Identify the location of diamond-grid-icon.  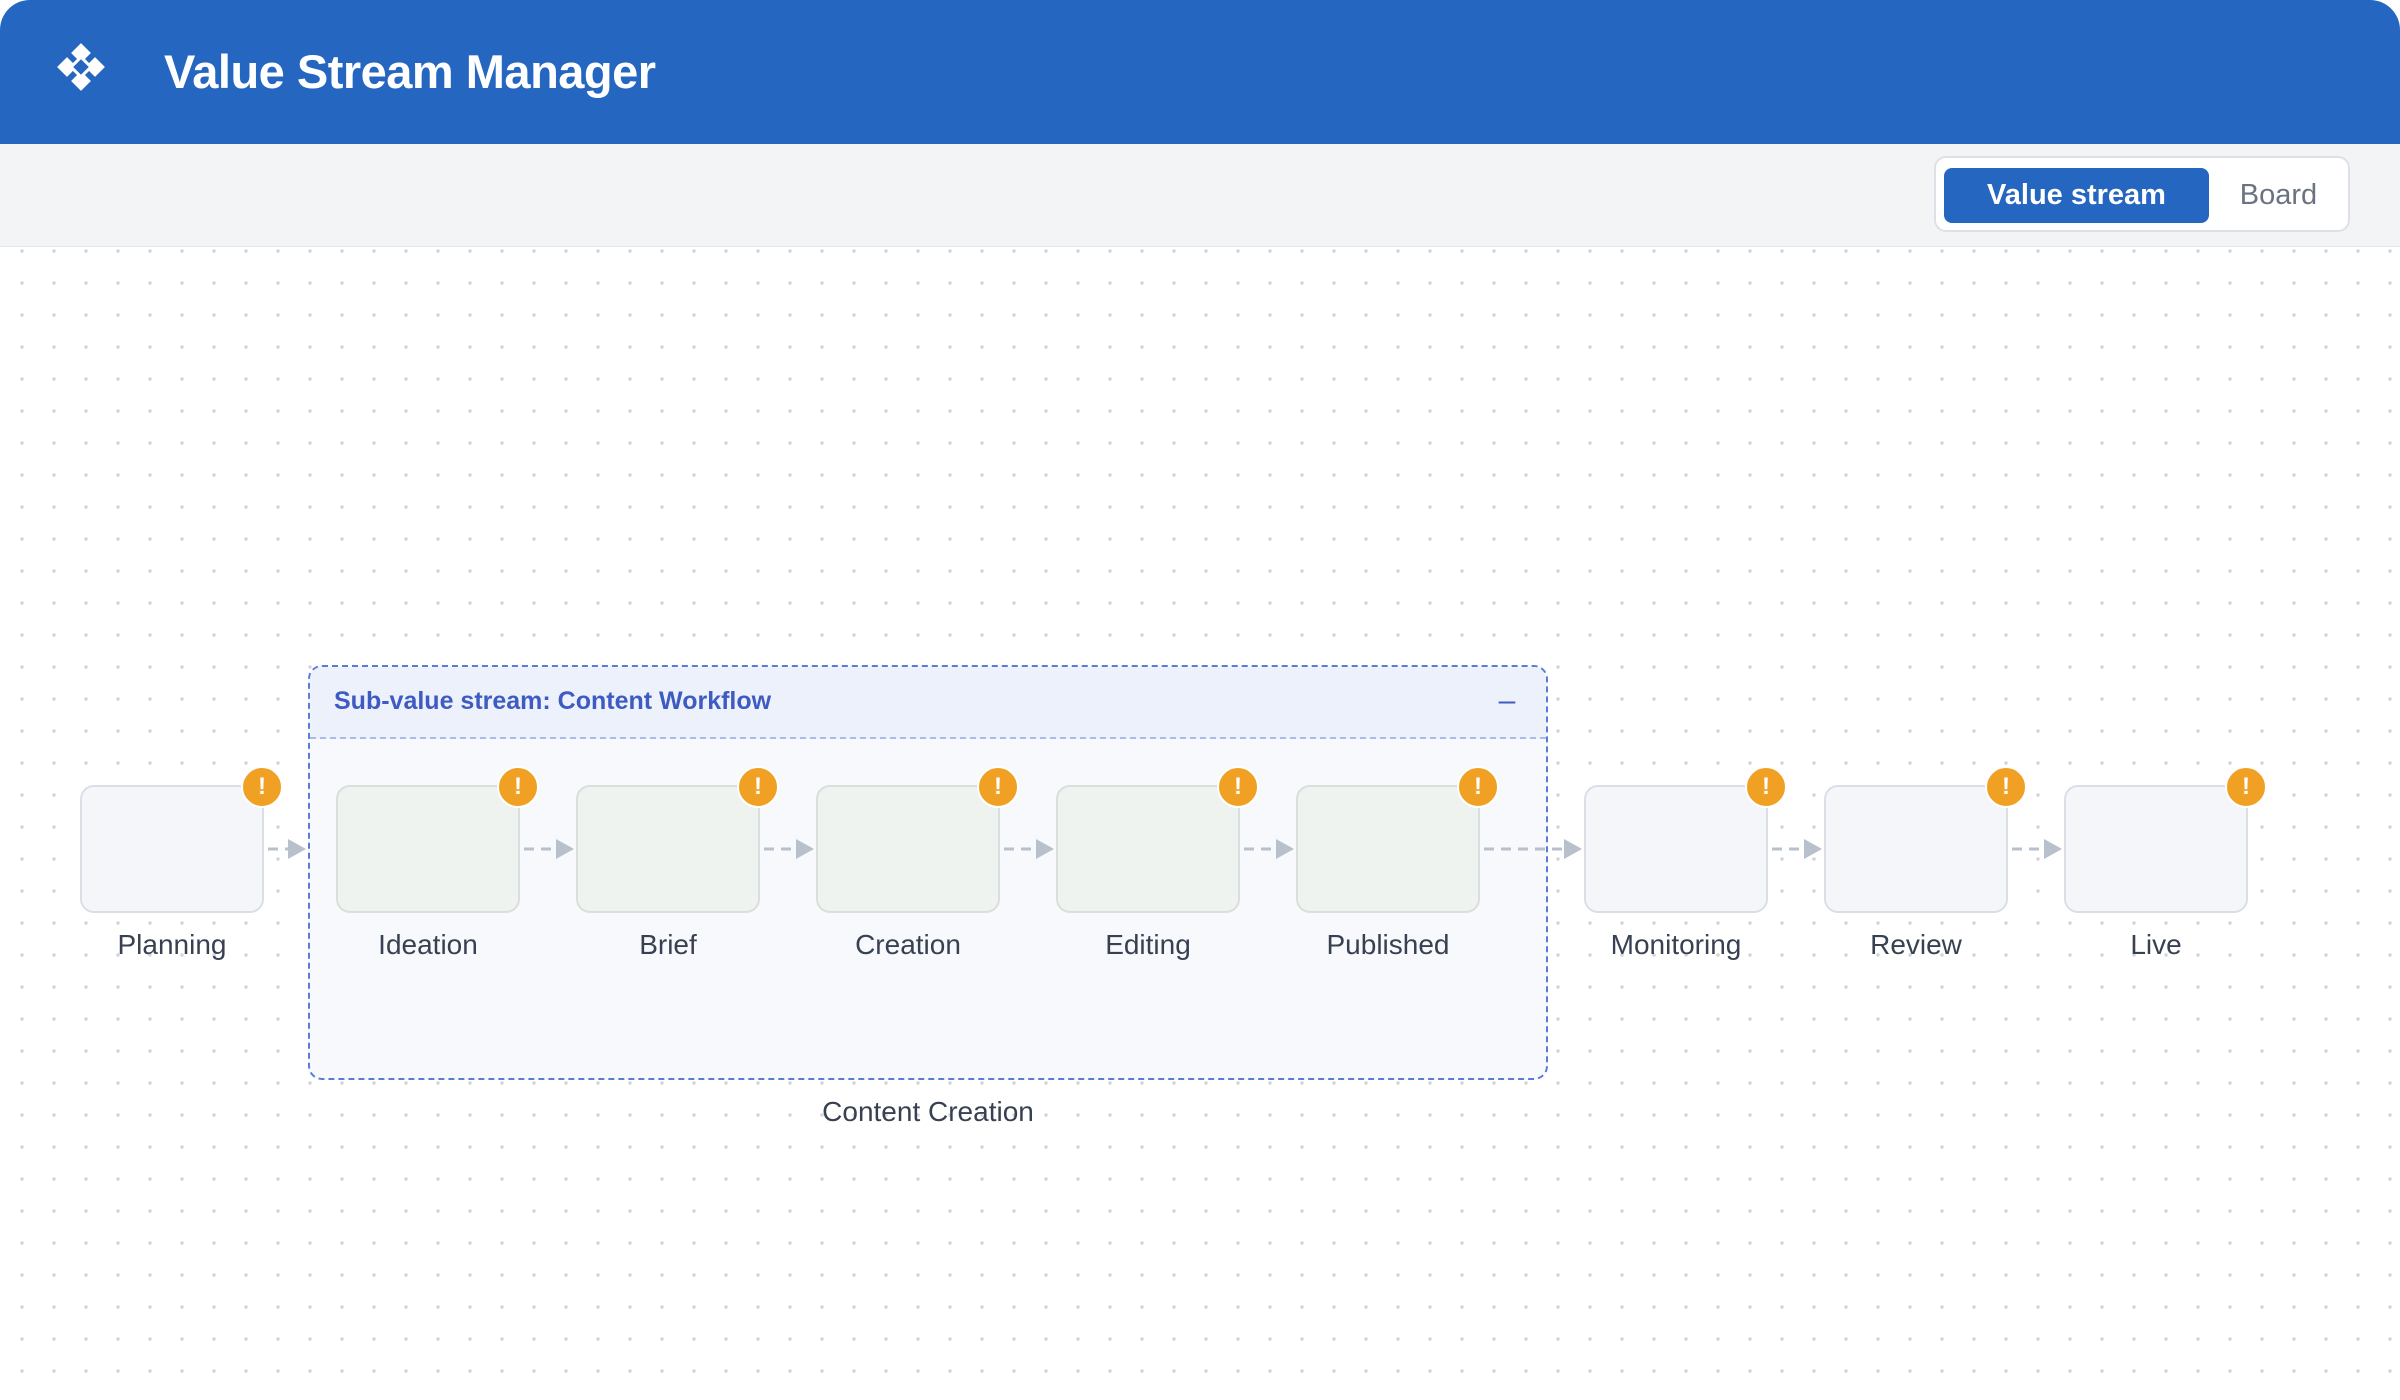
(82, 72).